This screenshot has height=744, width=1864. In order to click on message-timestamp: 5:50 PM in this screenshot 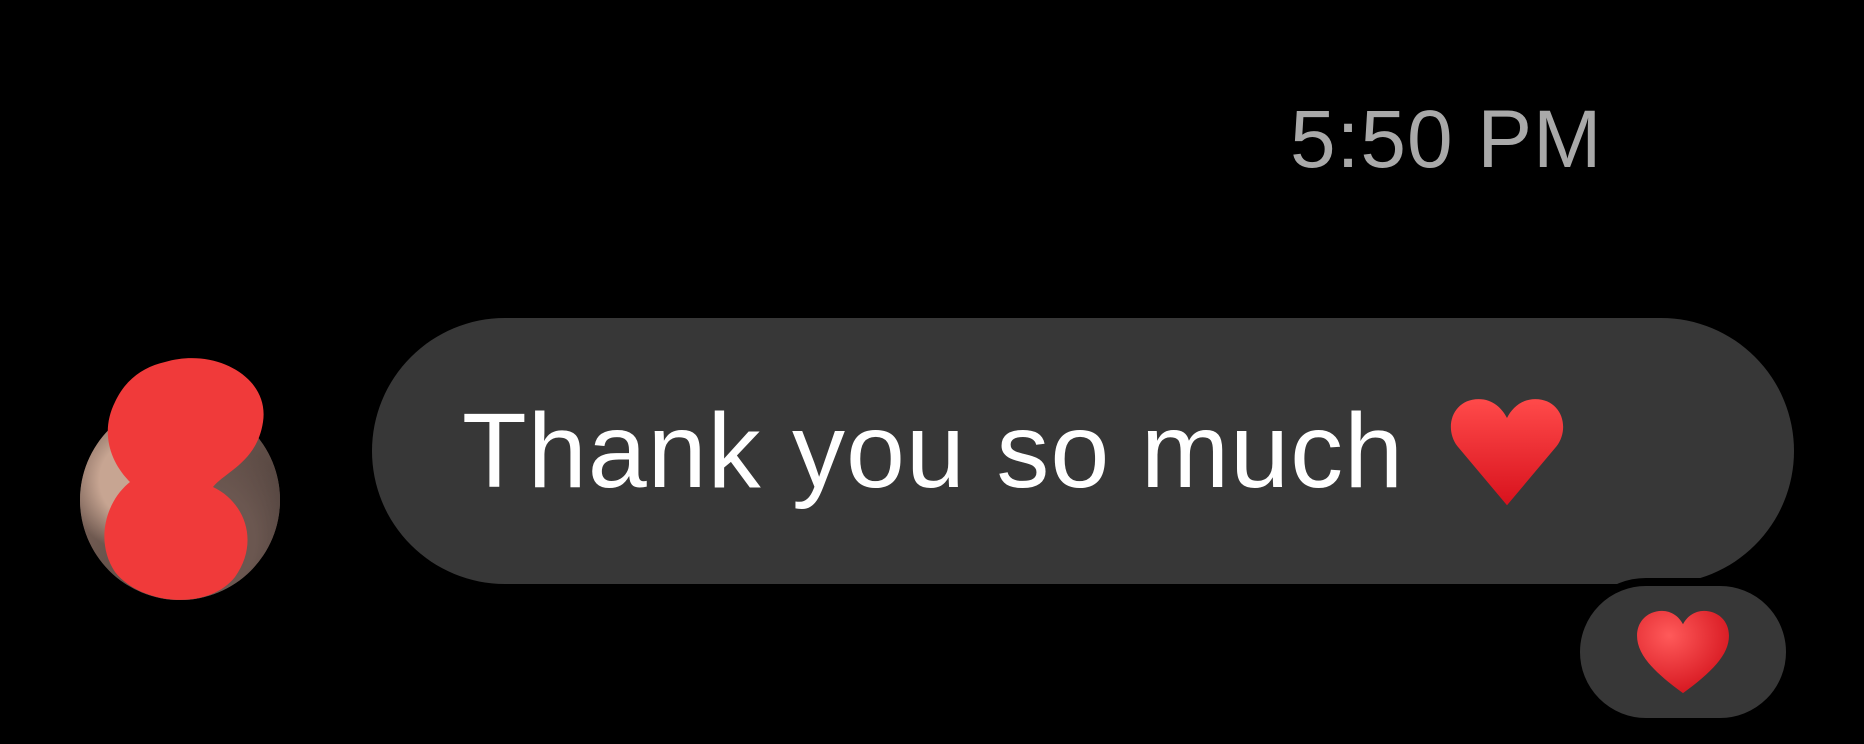, I will do `click(1446, 139)`.